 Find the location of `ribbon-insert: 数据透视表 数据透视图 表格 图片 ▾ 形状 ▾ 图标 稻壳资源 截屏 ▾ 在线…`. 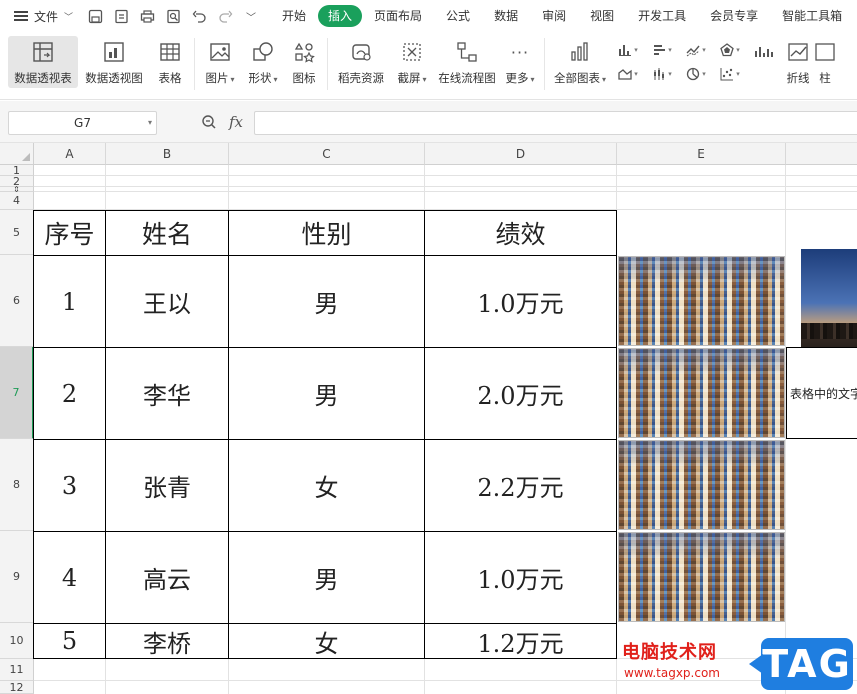

ribbon-insert: 数据透视表 数据透视图 表格 图片 ▾ 形状 ▾ 图标 稻壳资源 截屏 ▾ 在线… is located at coordinates (428, 66).